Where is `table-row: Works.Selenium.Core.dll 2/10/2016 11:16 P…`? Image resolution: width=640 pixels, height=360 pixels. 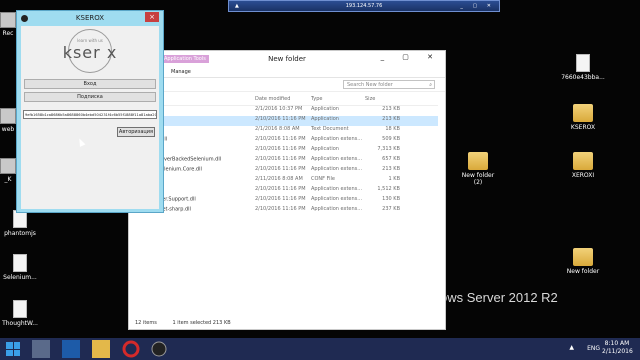
table-row: Works.Selenium.Core.dll 2/10/2016 11:16 P… is located at coordinates (285, 171).